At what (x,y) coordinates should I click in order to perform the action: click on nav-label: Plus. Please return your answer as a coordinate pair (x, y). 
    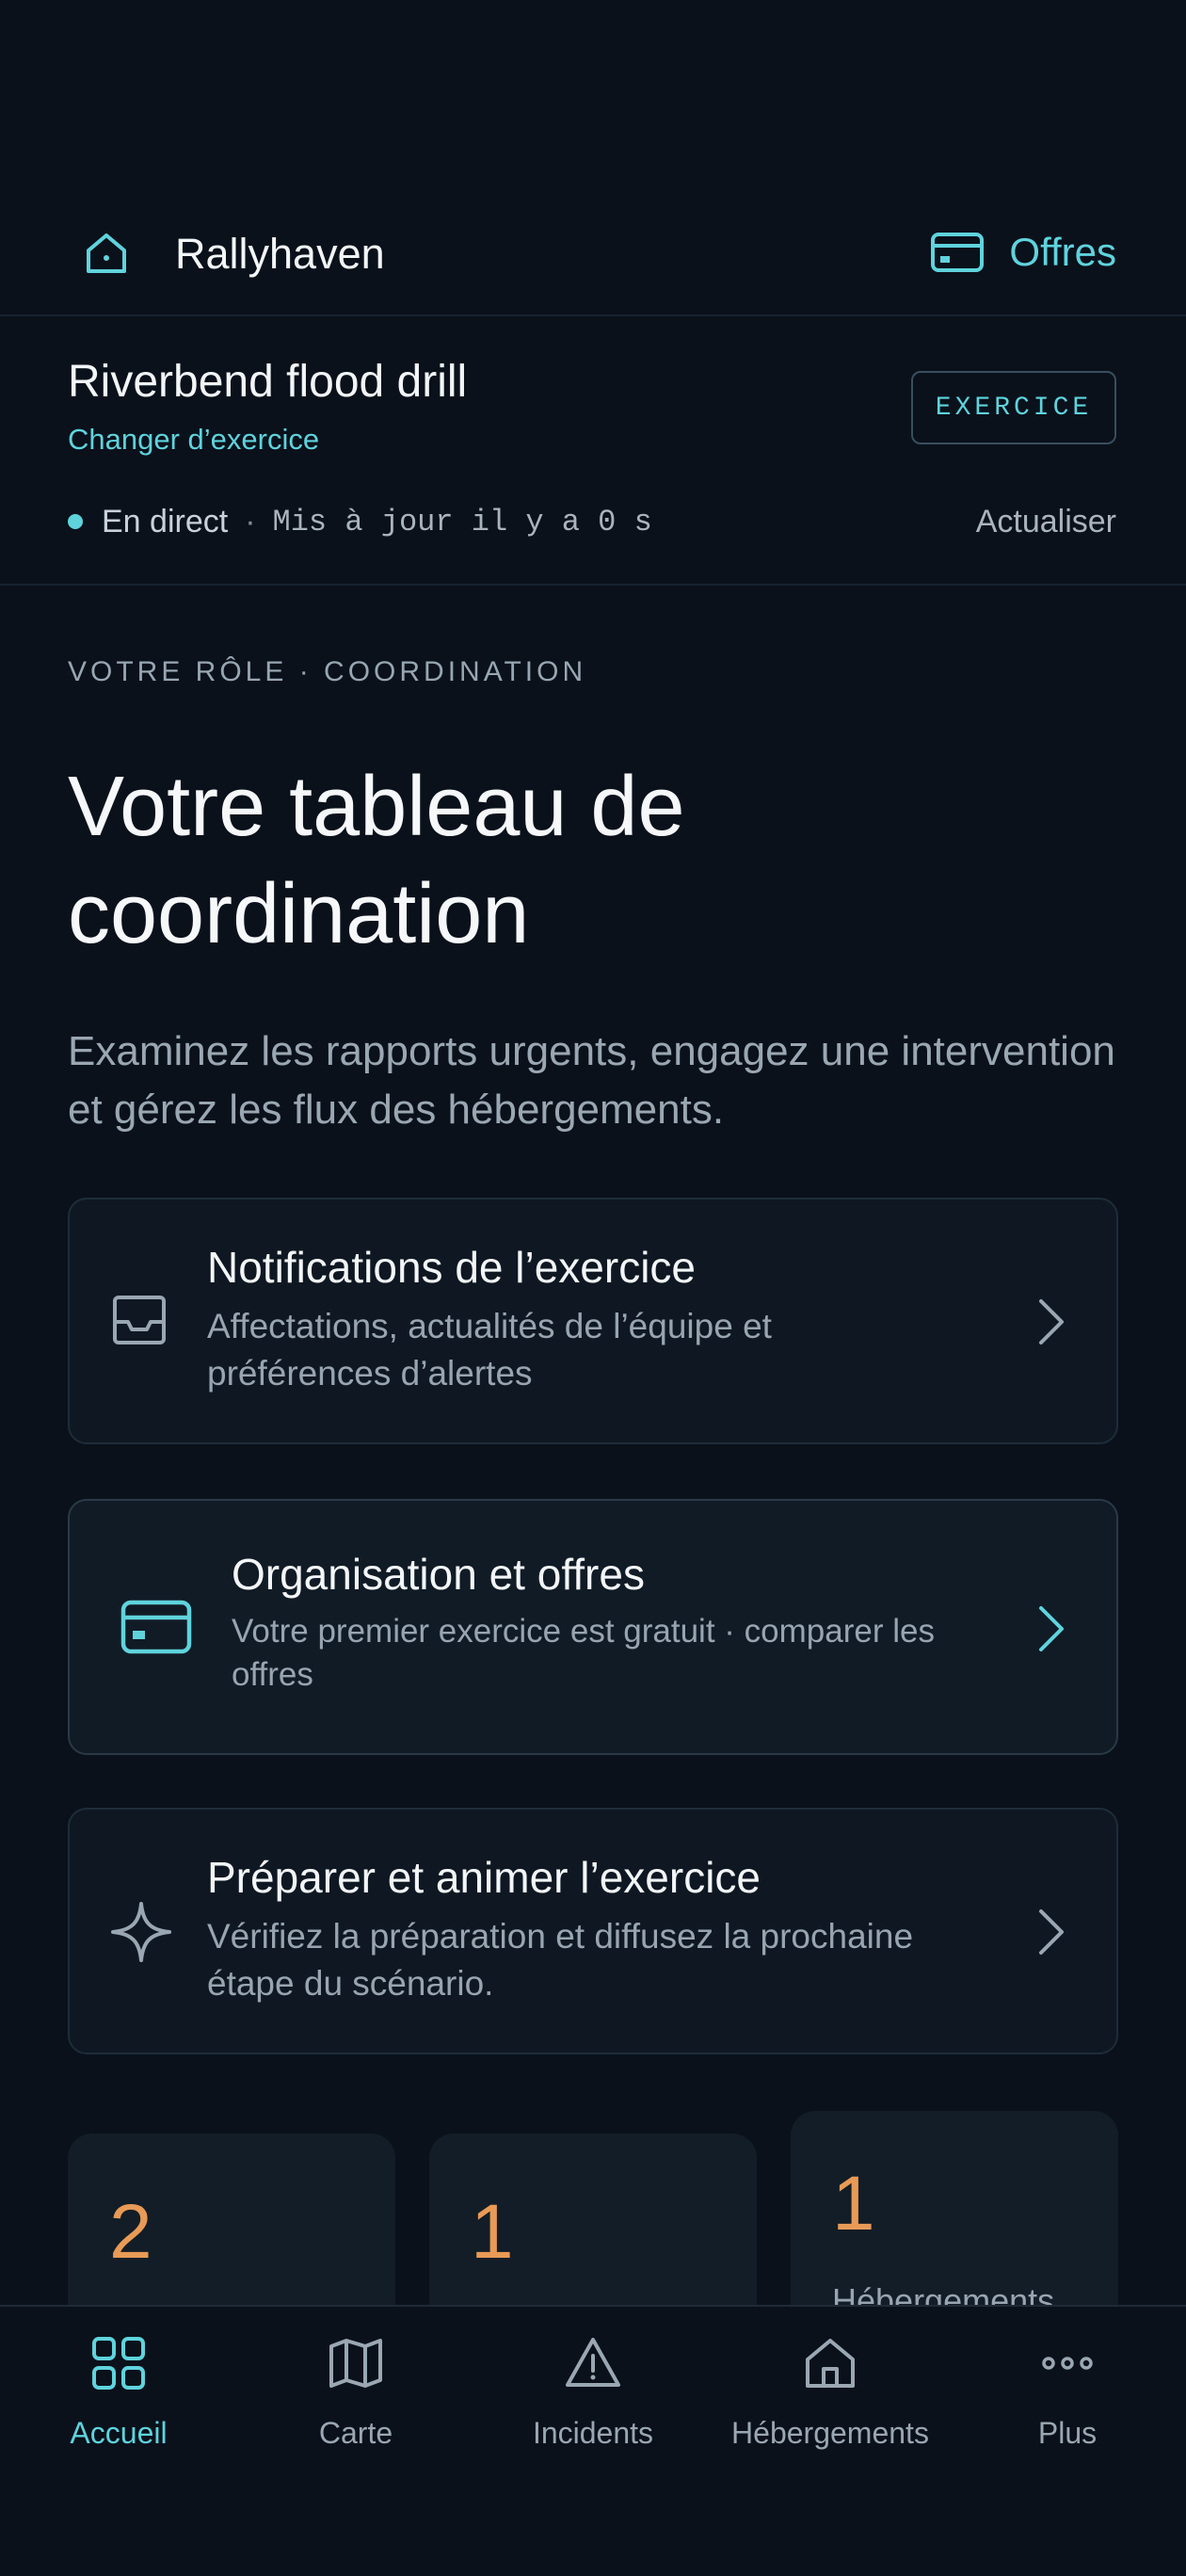
    Looking at the image, I should click on (1067, 2433).